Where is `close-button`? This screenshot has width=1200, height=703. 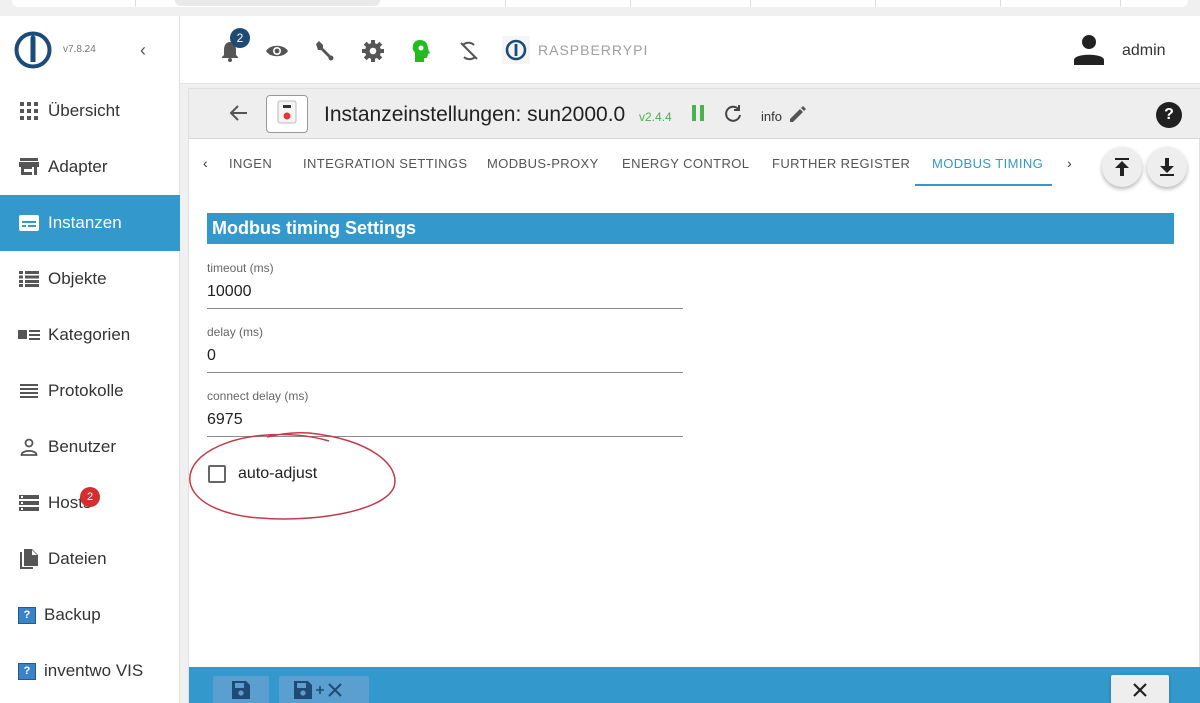
close-button is located at coordinates (1140, 689).